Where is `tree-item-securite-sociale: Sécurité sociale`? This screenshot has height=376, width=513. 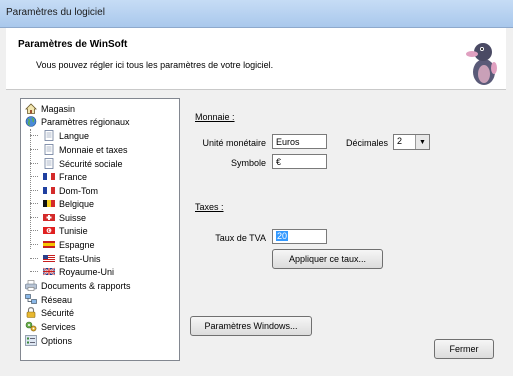
tree-item-securite-sociale: Sécurité sociale is located at coordinates (83, 163).